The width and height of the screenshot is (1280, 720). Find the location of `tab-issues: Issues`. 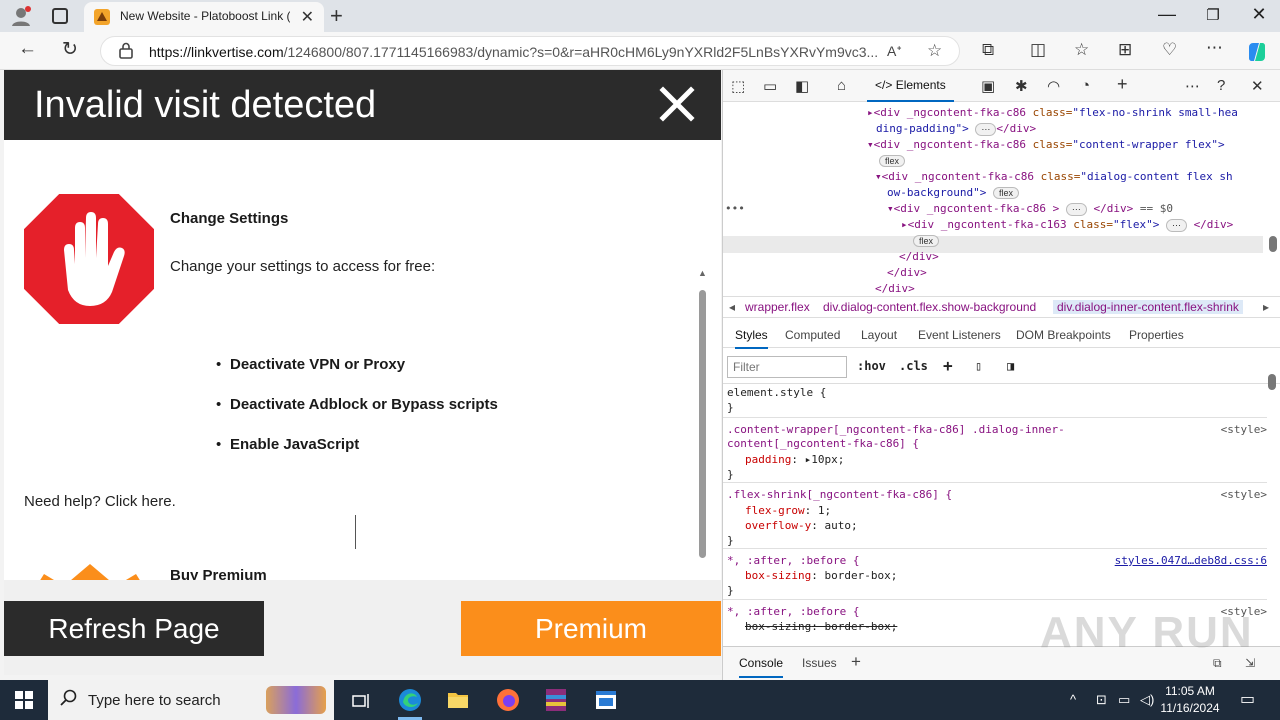

tab-issues: Issues is located at coordinates (819, 663).